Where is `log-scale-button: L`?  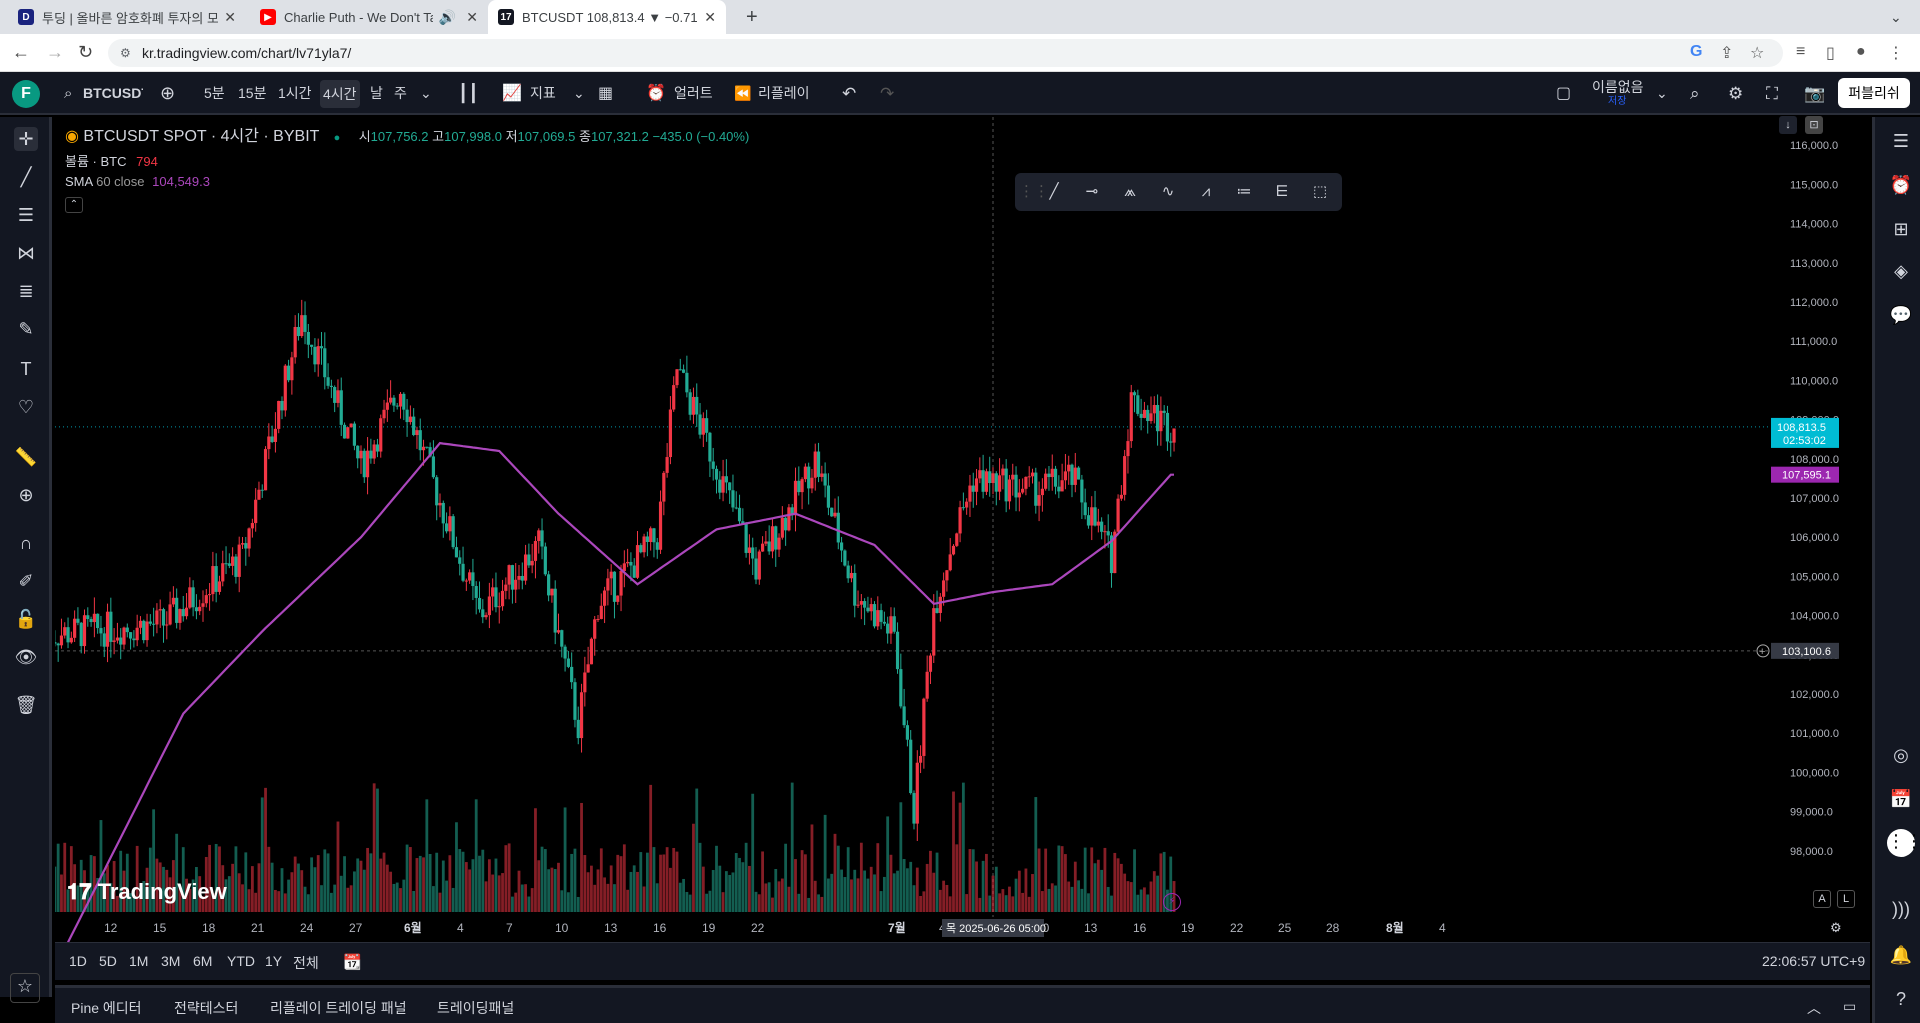 log-scale-button: L is located at coordinates (1846, 899).